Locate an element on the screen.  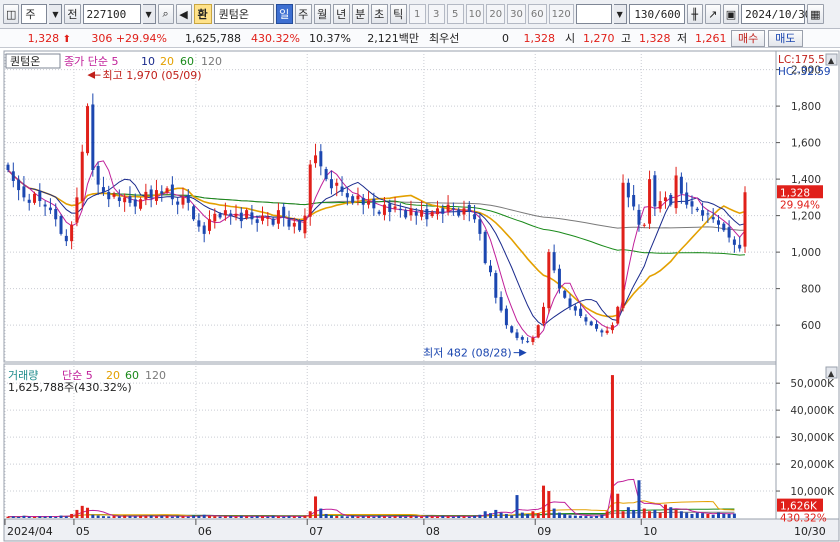
exchange-tag: 환 is located at coordinates (202, 14).